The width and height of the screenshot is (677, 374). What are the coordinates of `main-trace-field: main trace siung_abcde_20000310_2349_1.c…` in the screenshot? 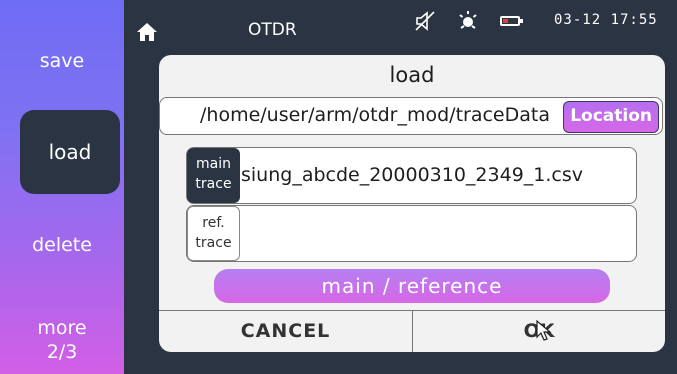 It's located at (411, 175).